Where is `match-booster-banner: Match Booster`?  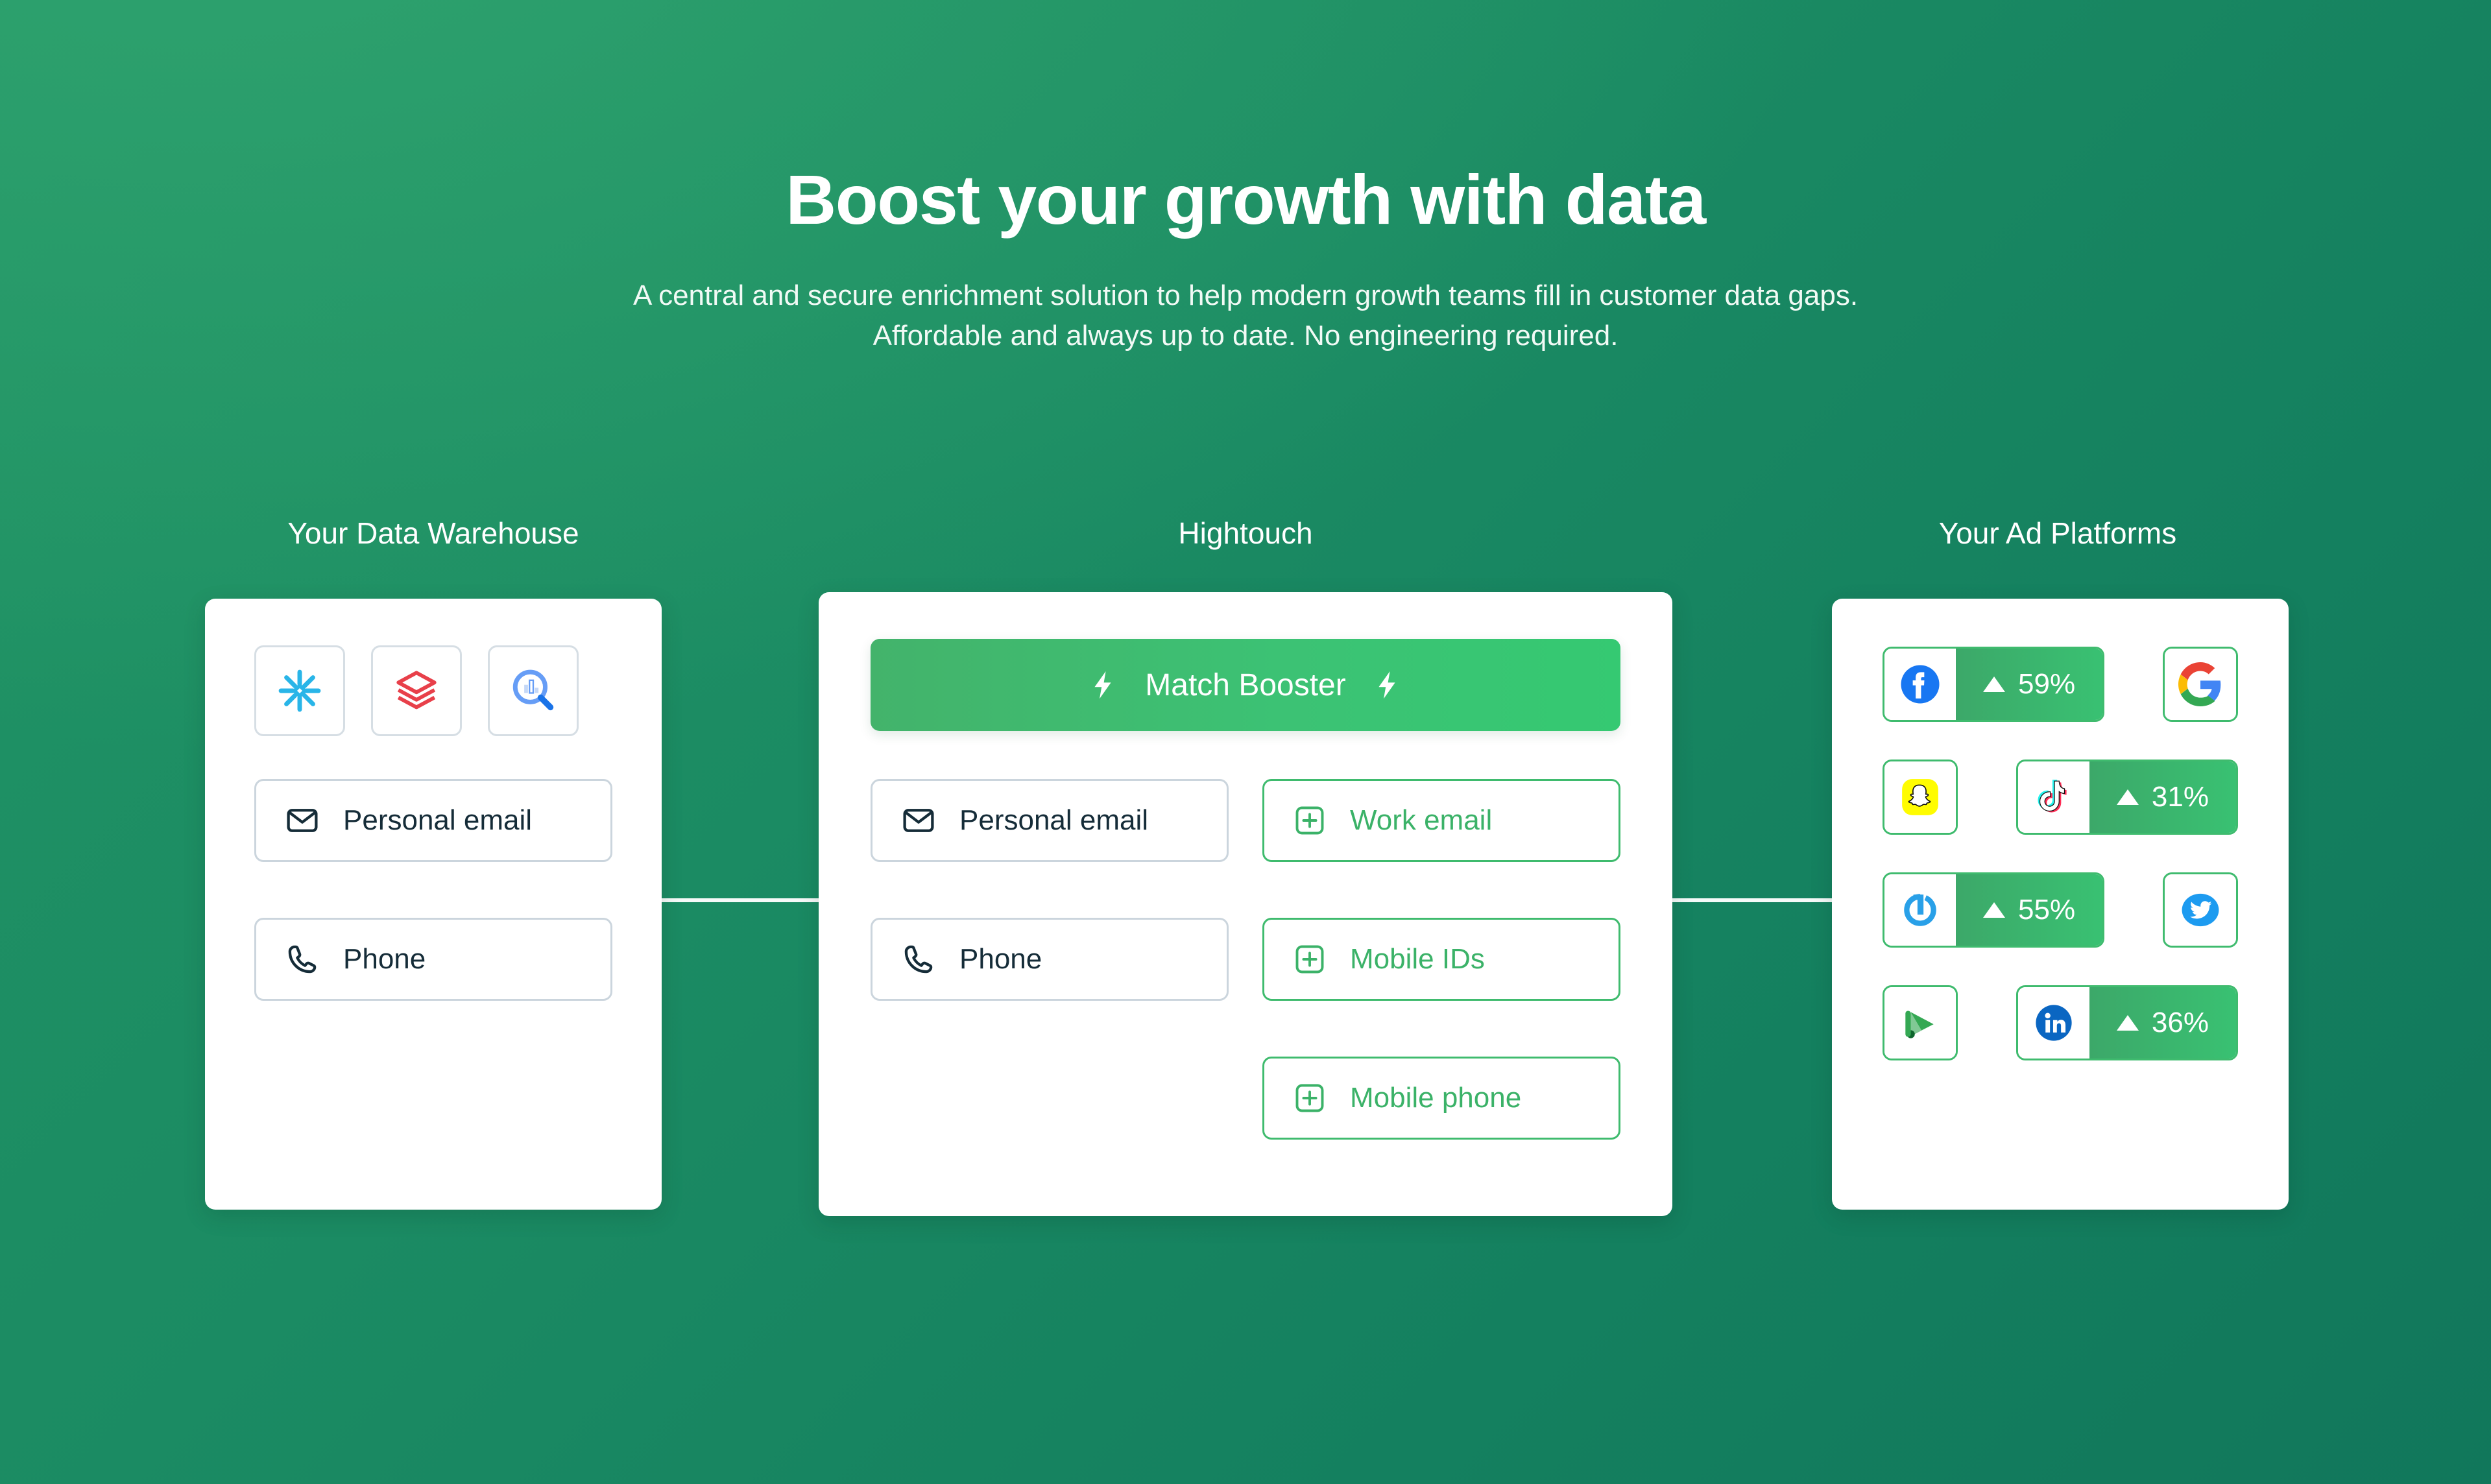 match-booster-banner: Match Booster is located at coordinates (1245, 685).